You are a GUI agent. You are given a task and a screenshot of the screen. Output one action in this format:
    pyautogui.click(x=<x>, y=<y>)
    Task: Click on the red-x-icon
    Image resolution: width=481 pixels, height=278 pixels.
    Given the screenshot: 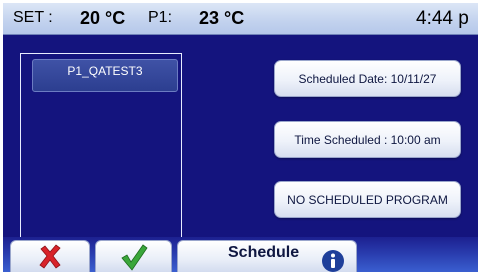 What is the action you would take?
    pyautogui.click(x=50, y=256)
    